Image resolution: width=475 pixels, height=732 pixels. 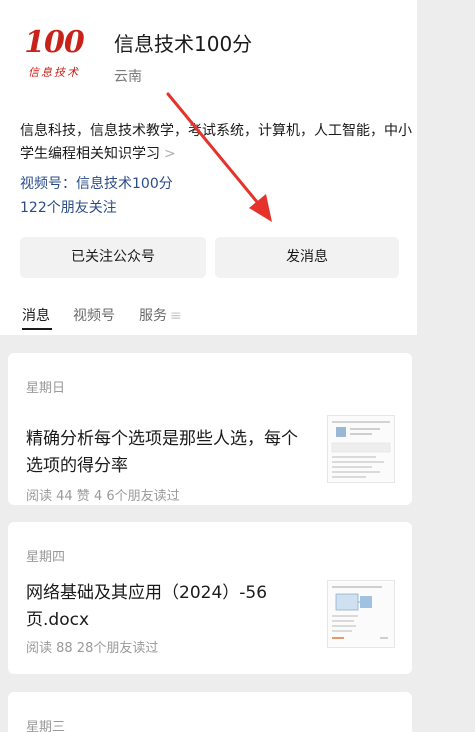 What do you see at coordinates (37, 329) in the screenshot?
I see `active-tab-indicator` at bounding box center [37, 329].